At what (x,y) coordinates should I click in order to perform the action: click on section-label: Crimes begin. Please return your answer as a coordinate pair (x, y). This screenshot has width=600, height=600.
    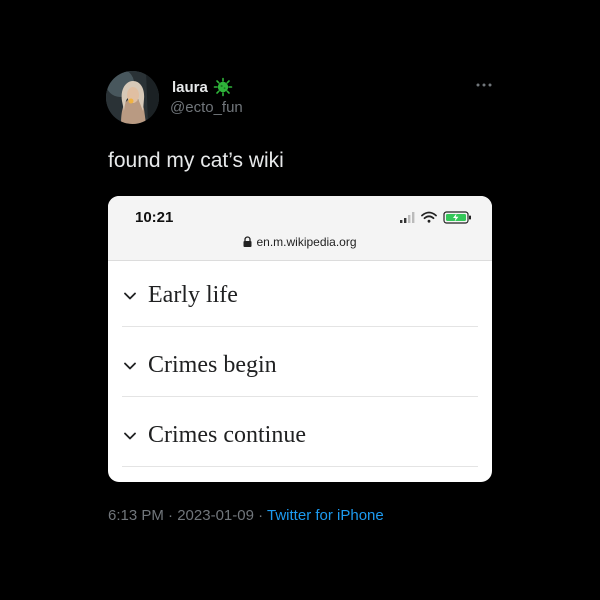
    Looking at the image, I should click on (212, 365).